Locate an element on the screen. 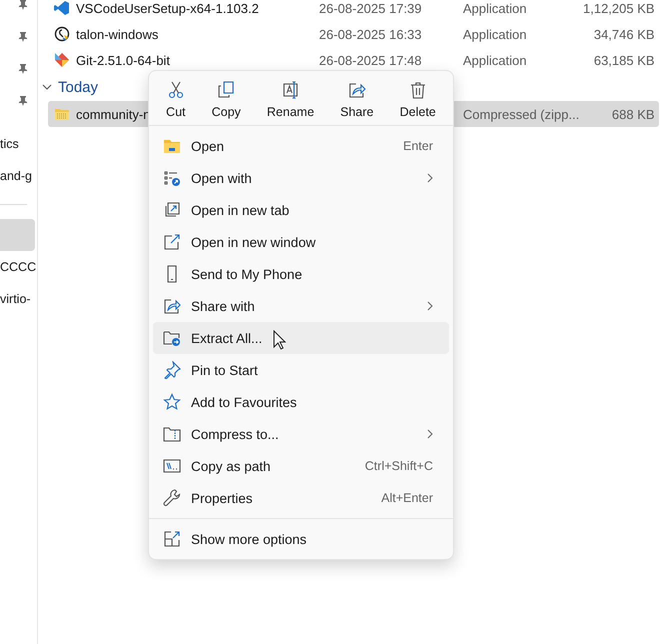 The width and height of the screenshot is (666, 644). file-row: talon-windows 26-08-2025 16:33 Application 34,746 KB is located at coordinates (353, 34).